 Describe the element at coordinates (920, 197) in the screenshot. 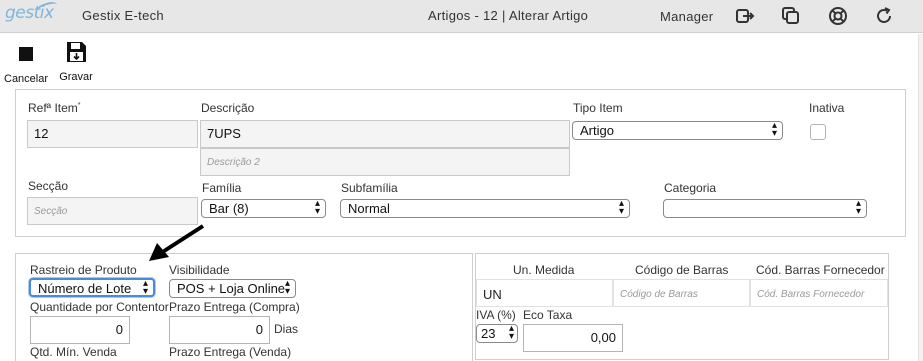

I see `scrollbar` at that location.